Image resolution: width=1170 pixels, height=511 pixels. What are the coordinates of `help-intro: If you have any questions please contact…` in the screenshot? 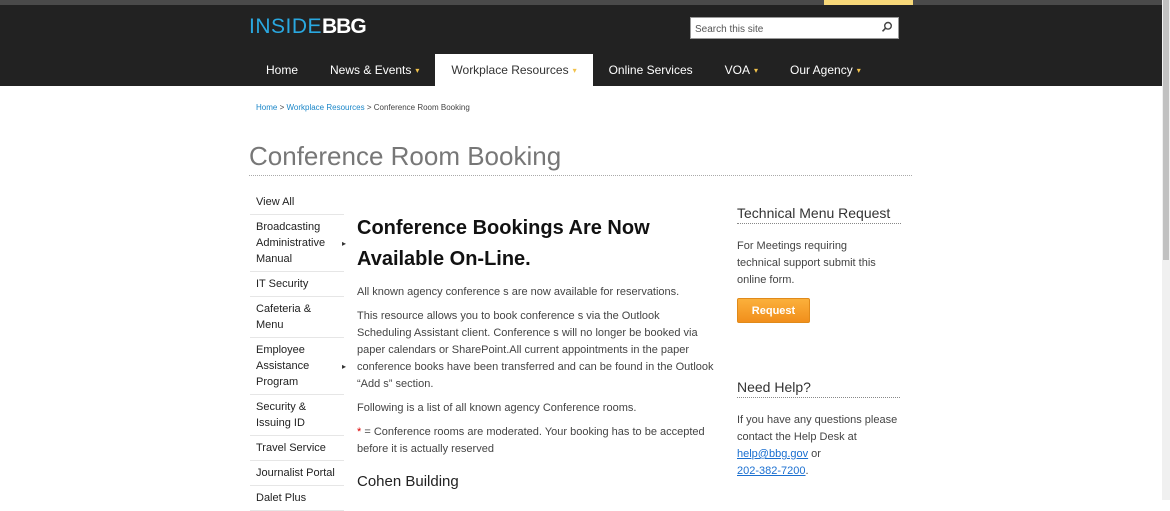 It's located at (817, 428).